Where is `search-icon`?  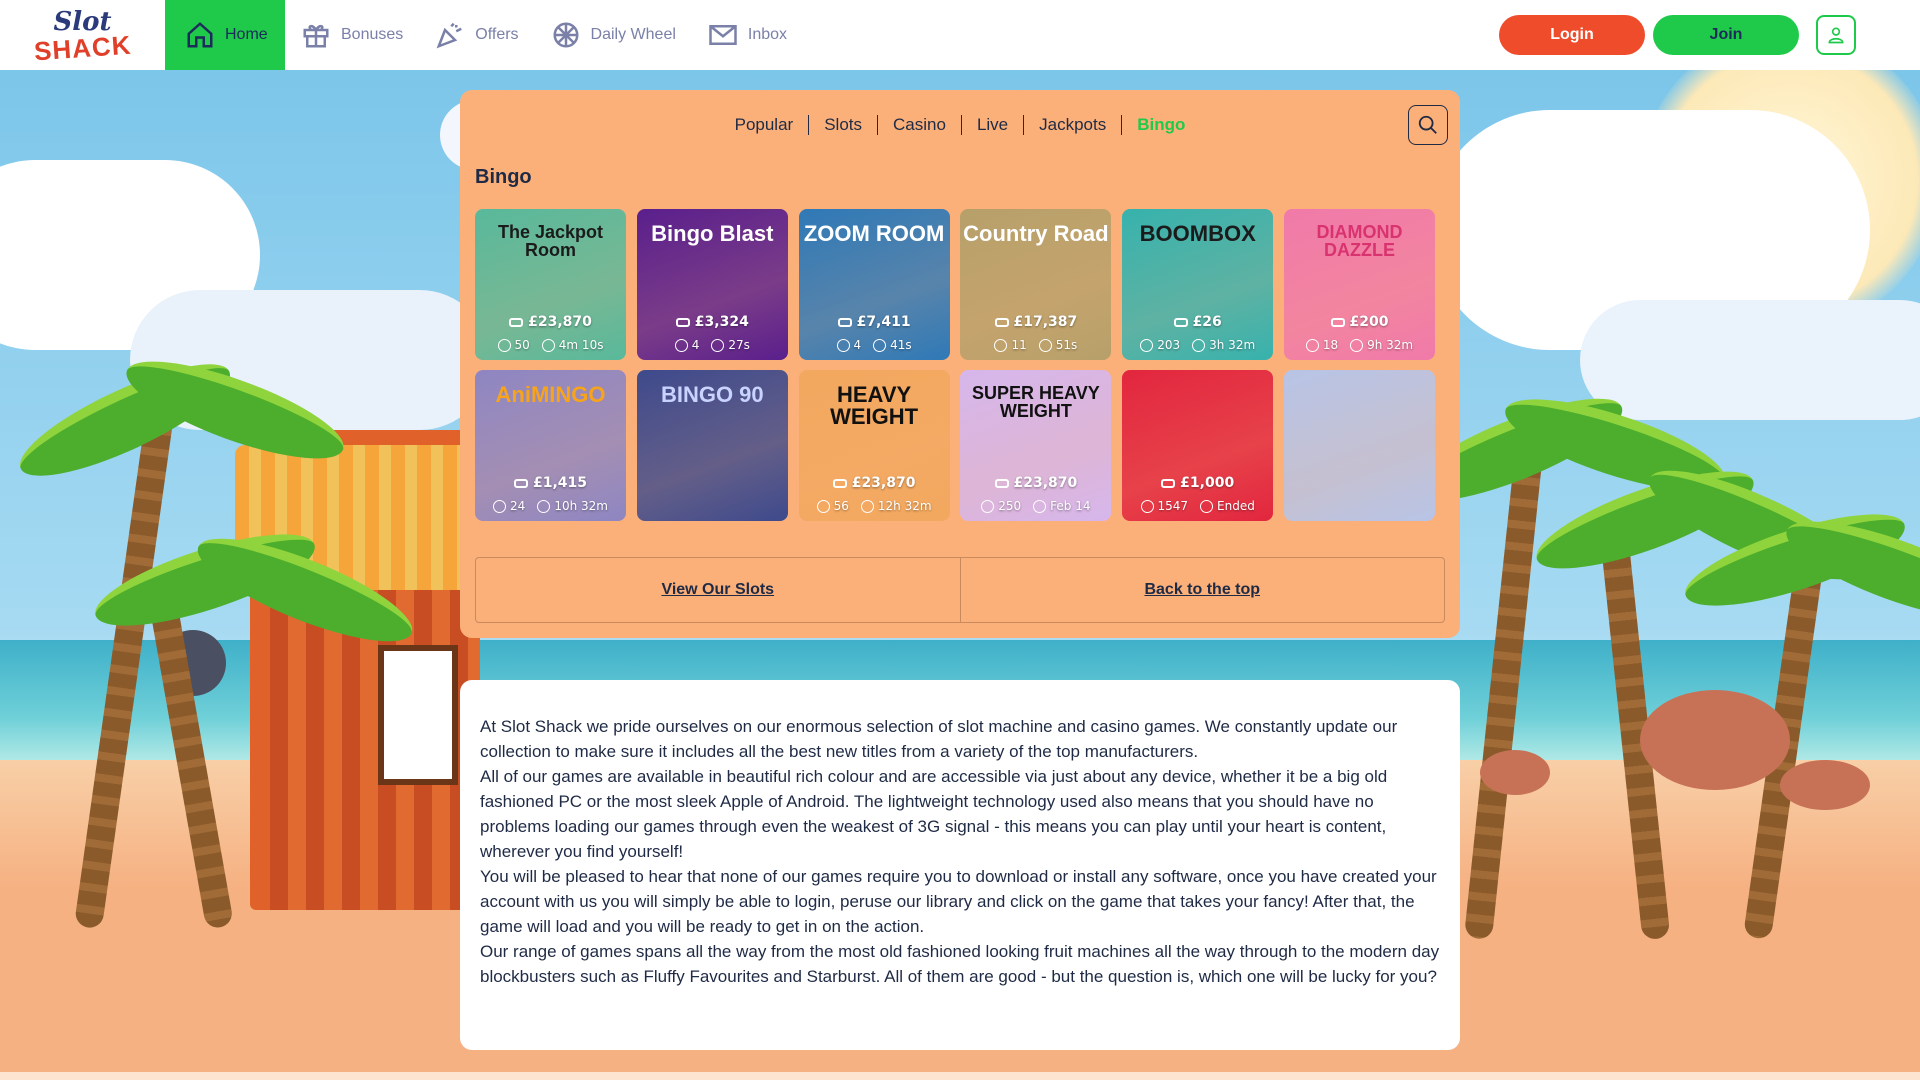 search-icon is located at coordinates (1427, 124).